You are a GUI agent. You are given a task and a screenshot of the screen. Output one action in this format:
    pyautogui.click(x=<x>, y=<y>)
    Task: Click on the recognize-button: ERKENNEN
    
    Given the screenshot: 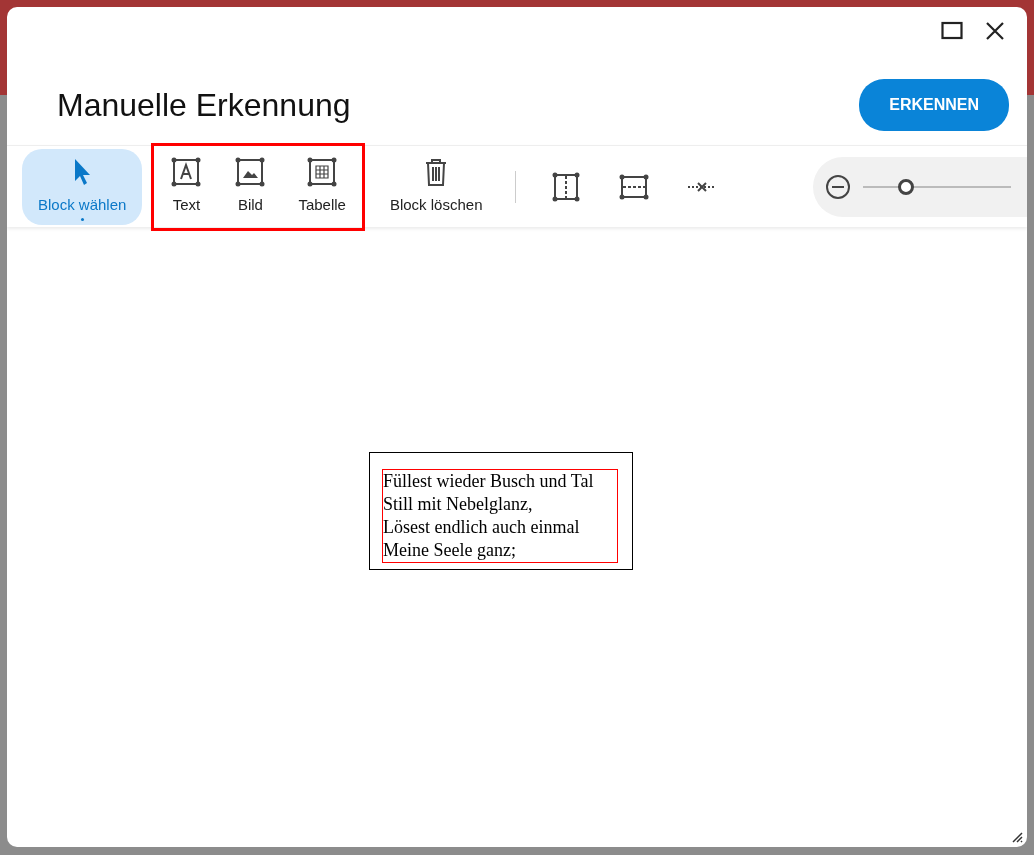 What is the action you would take?
    pyautogui.click(x=934, y=105)
    